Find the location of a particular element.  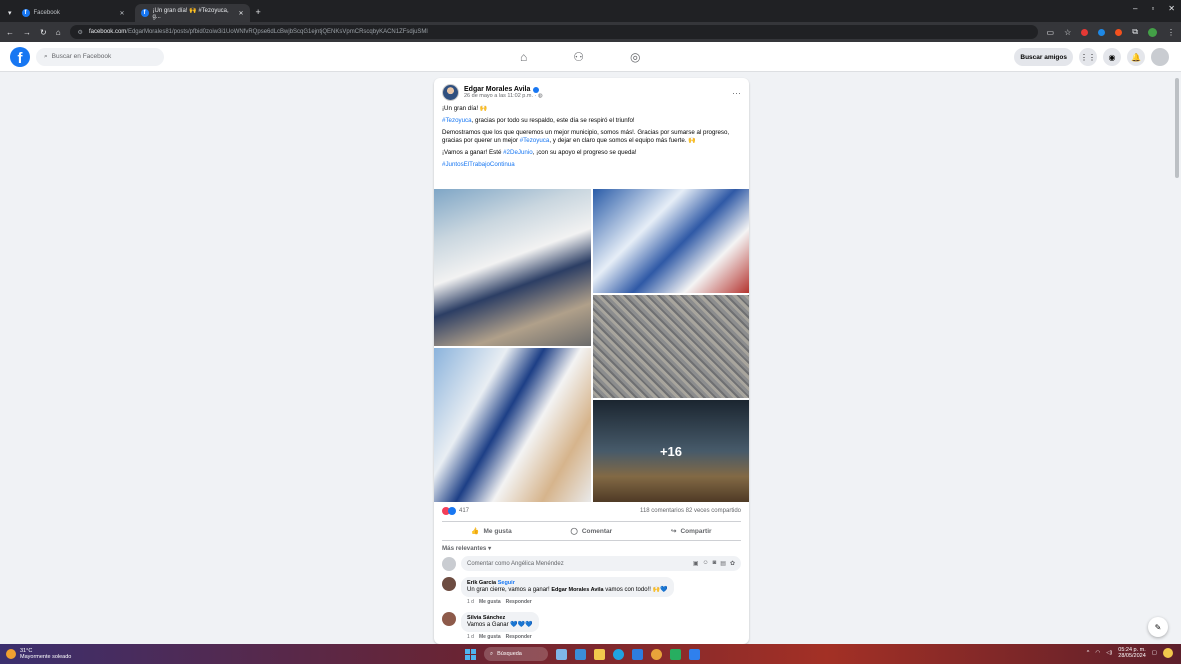

hashtag-link: #2DeJunio is located at coordinates (518, 152).